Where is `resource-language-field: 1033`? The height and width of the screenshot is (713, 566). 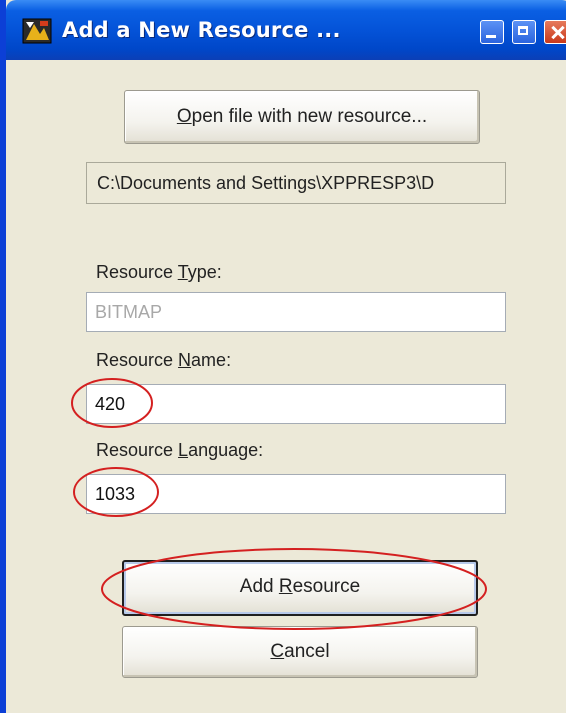
resource-language-field: 1033 is located at coordinates (296, 494).